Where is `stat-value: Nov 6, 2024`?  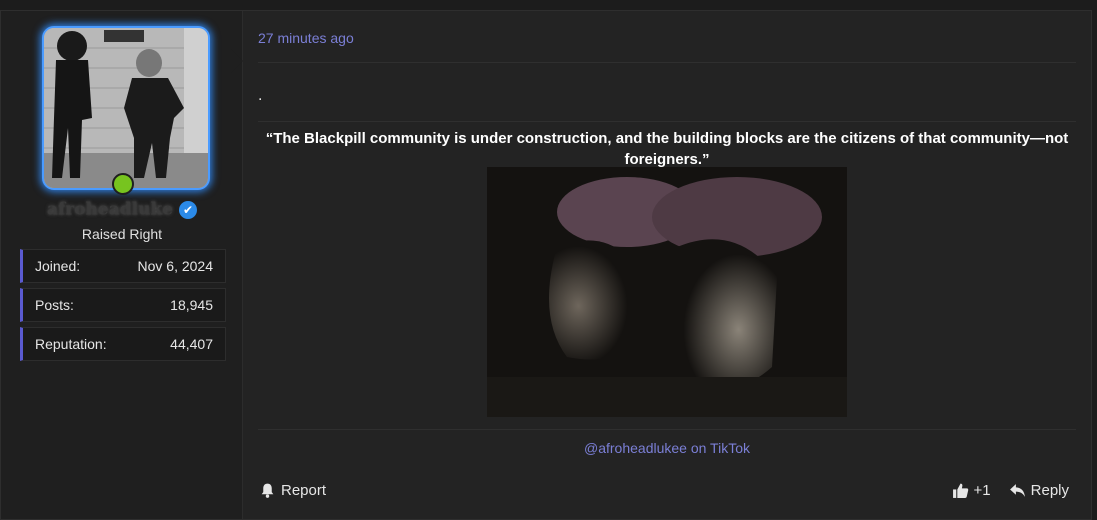
stat-value: Nov 6, 2024 is located at coordinates (175, 266).